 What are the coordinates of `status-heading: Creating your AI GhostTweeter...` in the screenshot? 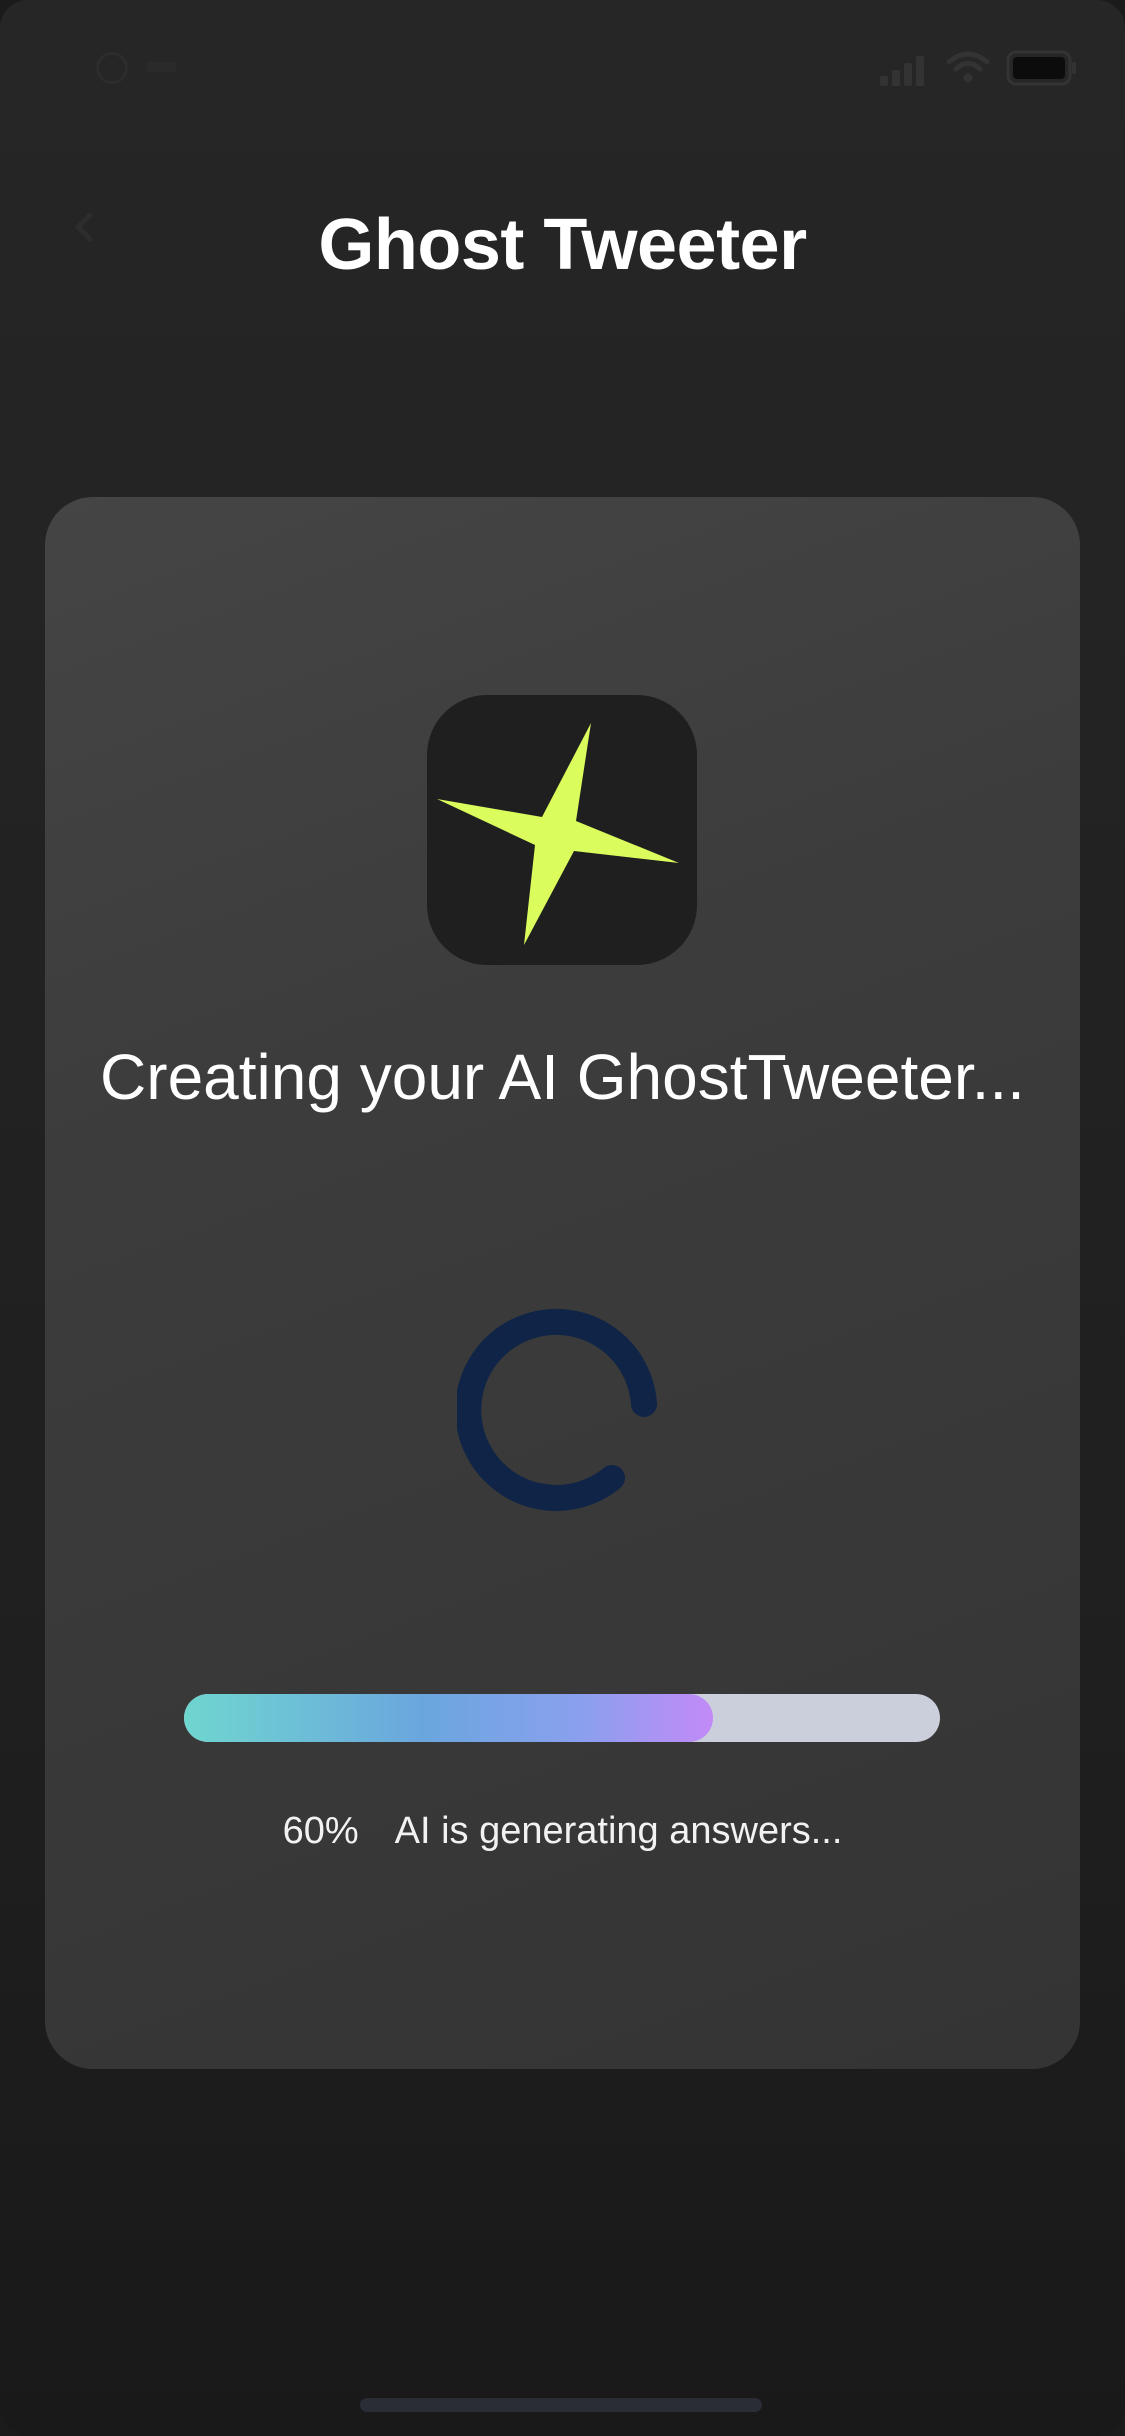 It's located at (562, 1077).